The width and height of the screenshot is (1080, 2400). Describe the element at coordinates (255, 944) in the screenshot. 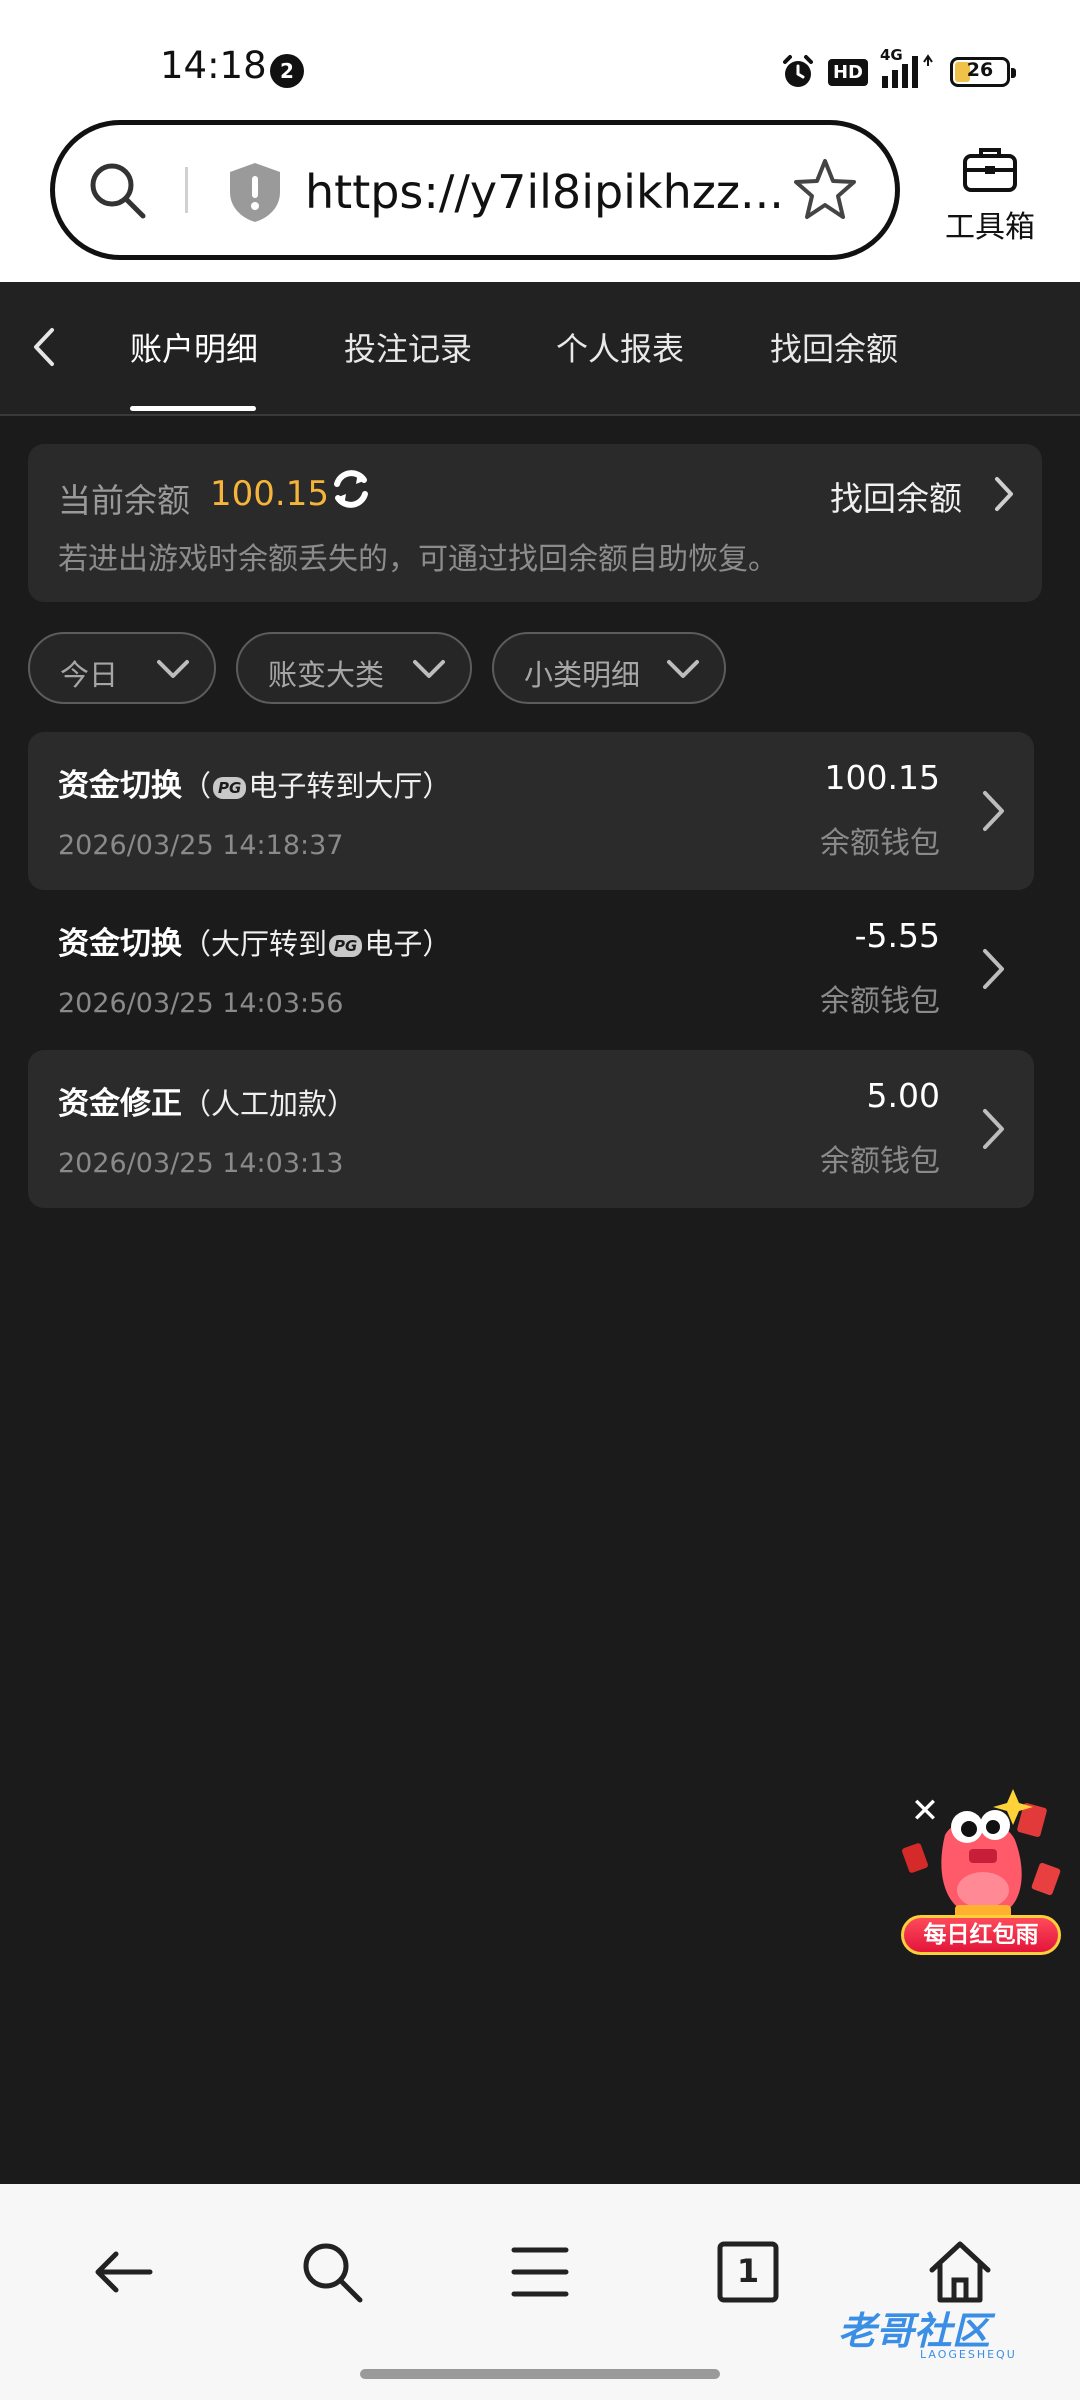

I see `transaction-detail-prefix: （大厅转到` at that location.